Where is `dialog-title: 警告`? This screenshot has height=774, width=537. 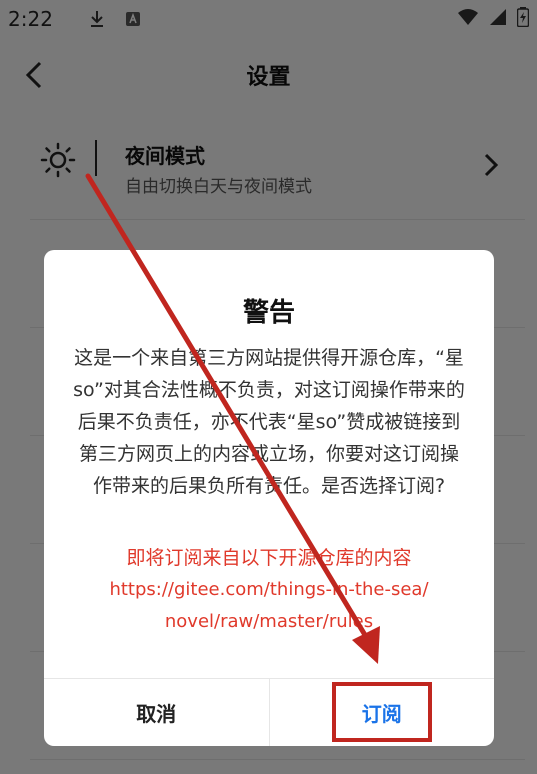 dialog-title: 警告 is located at coordinates (268, 313).